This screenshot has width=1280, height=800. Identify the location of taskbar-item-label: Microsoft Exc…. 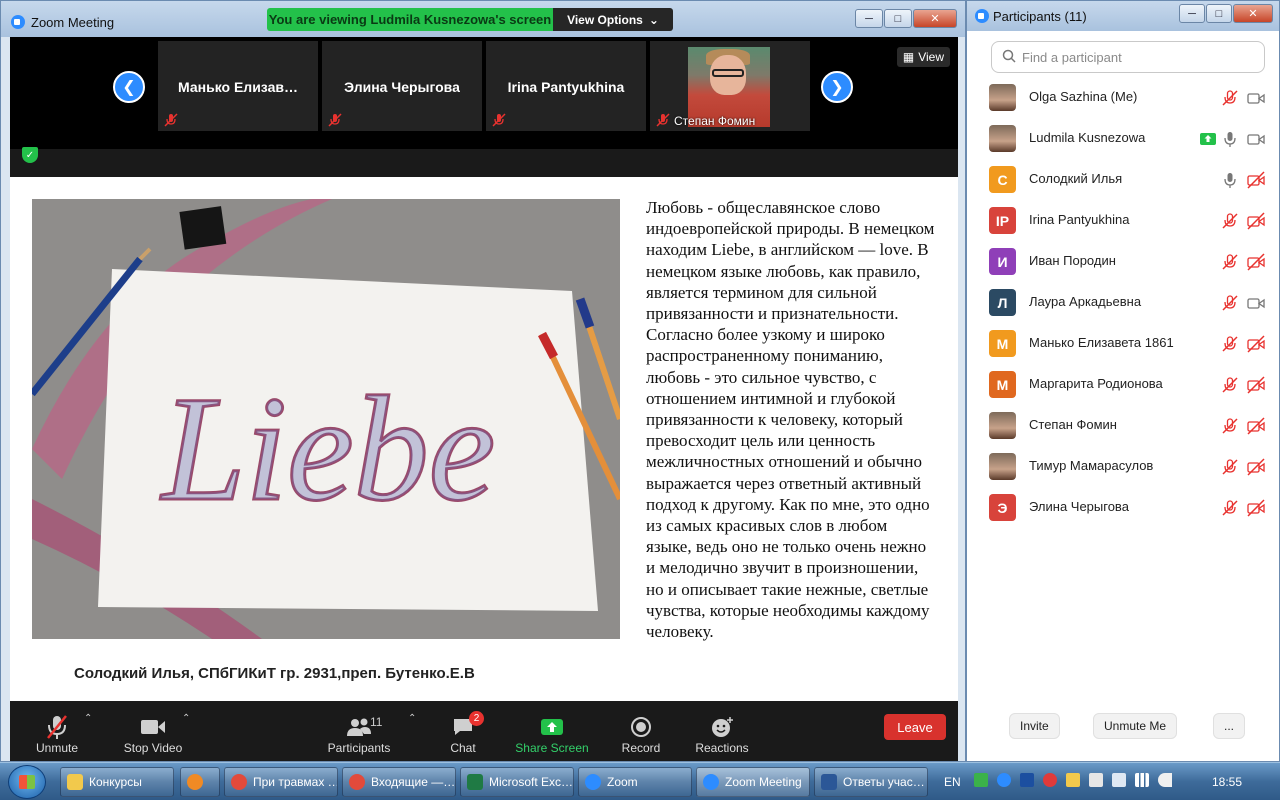
(531, 782).